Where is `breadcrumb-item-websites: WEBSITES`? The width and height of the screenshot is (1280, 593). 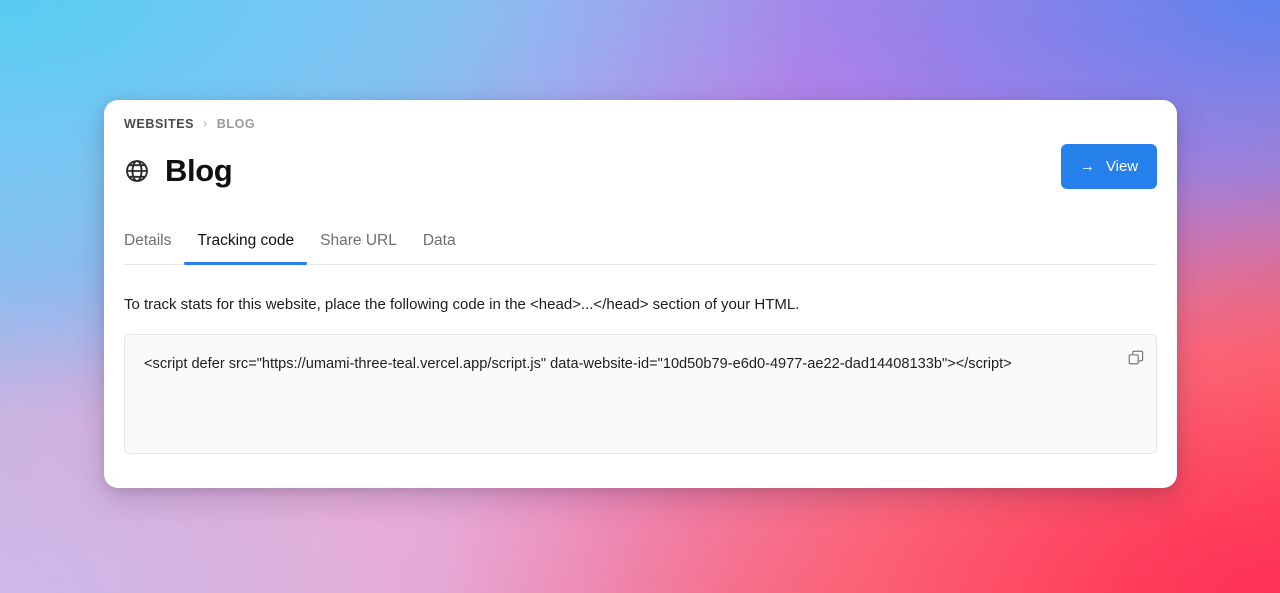 breadcrumb-item-websites: WEBSITES is located at coordinates (159, 124).